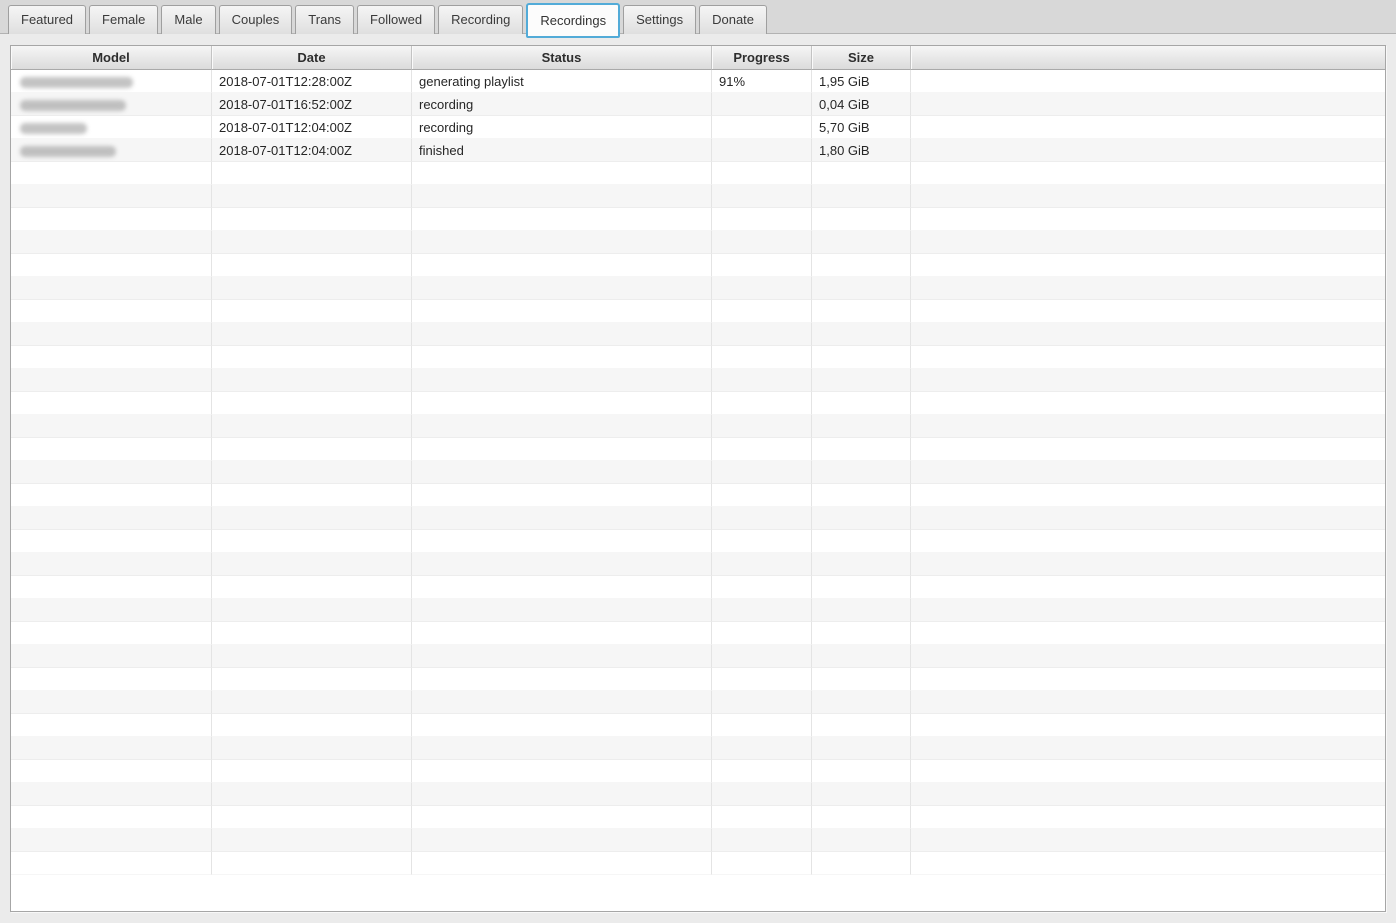 The height and width of the screenshot is (923, 1396). I want to click on tab-recordings: Recordings, so click(573, 20).